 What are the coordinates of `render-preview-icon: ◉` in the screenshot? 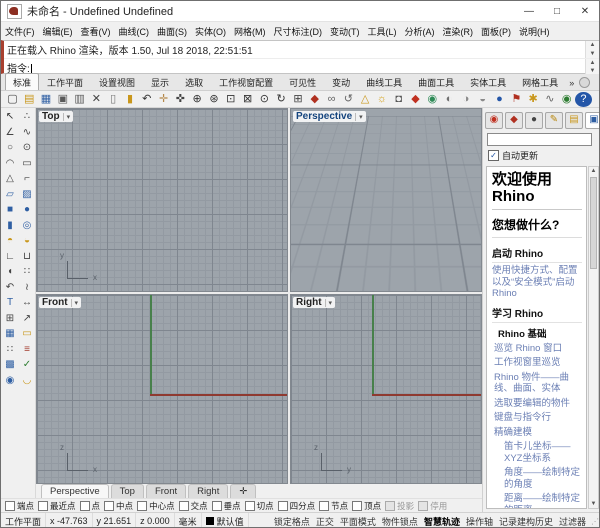 It's located at (432, 99).